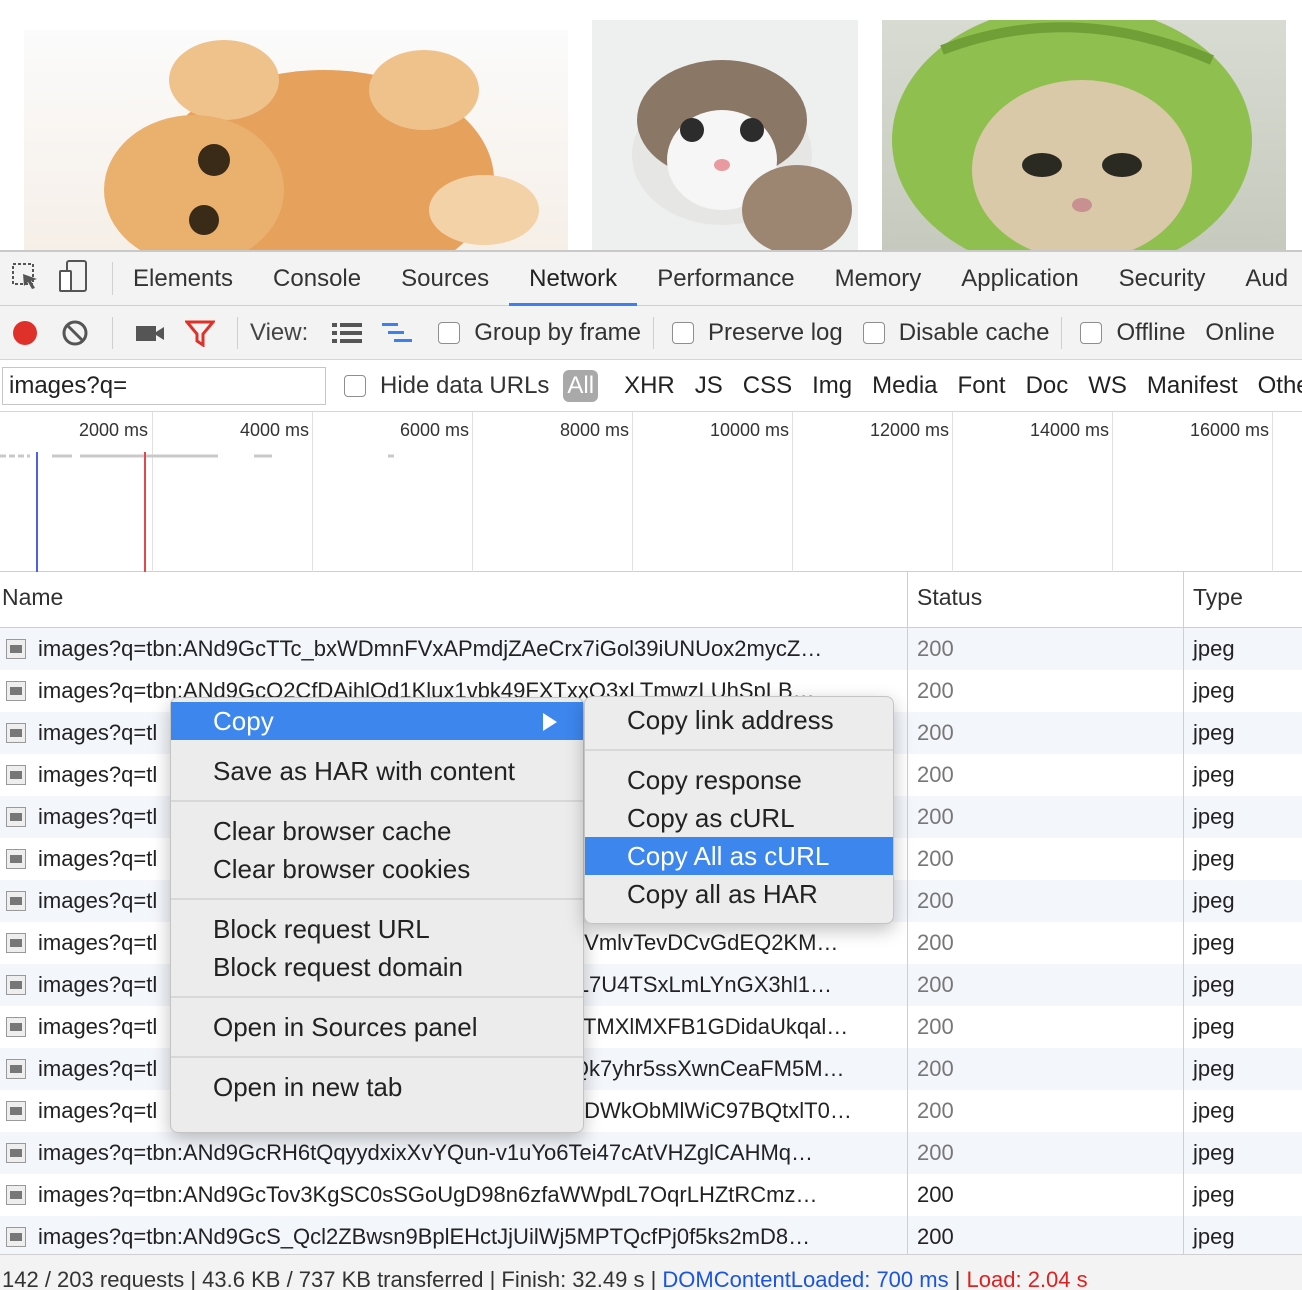 The image size is (1302, 1290). What do you see at coordinates (164, 385) in the screenshot?
I see `filter-input` at bounding box center [164, 385].